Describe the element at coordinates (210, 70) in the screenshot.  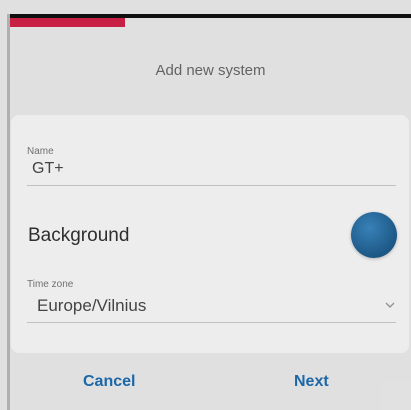
I see `page-title: Add new system` at that location.